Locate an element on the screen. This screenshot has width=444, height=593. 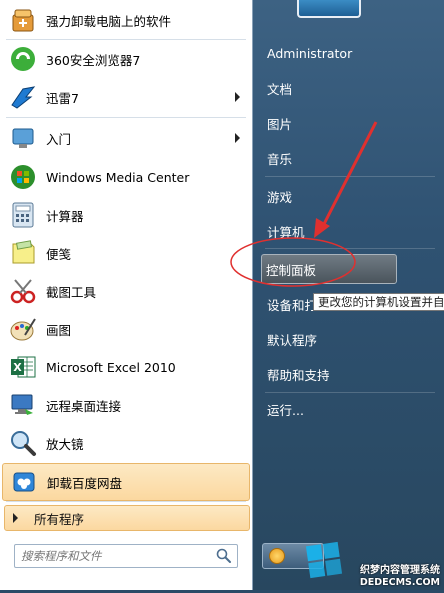
getting-started-icon is located at coordinates (23, 138).